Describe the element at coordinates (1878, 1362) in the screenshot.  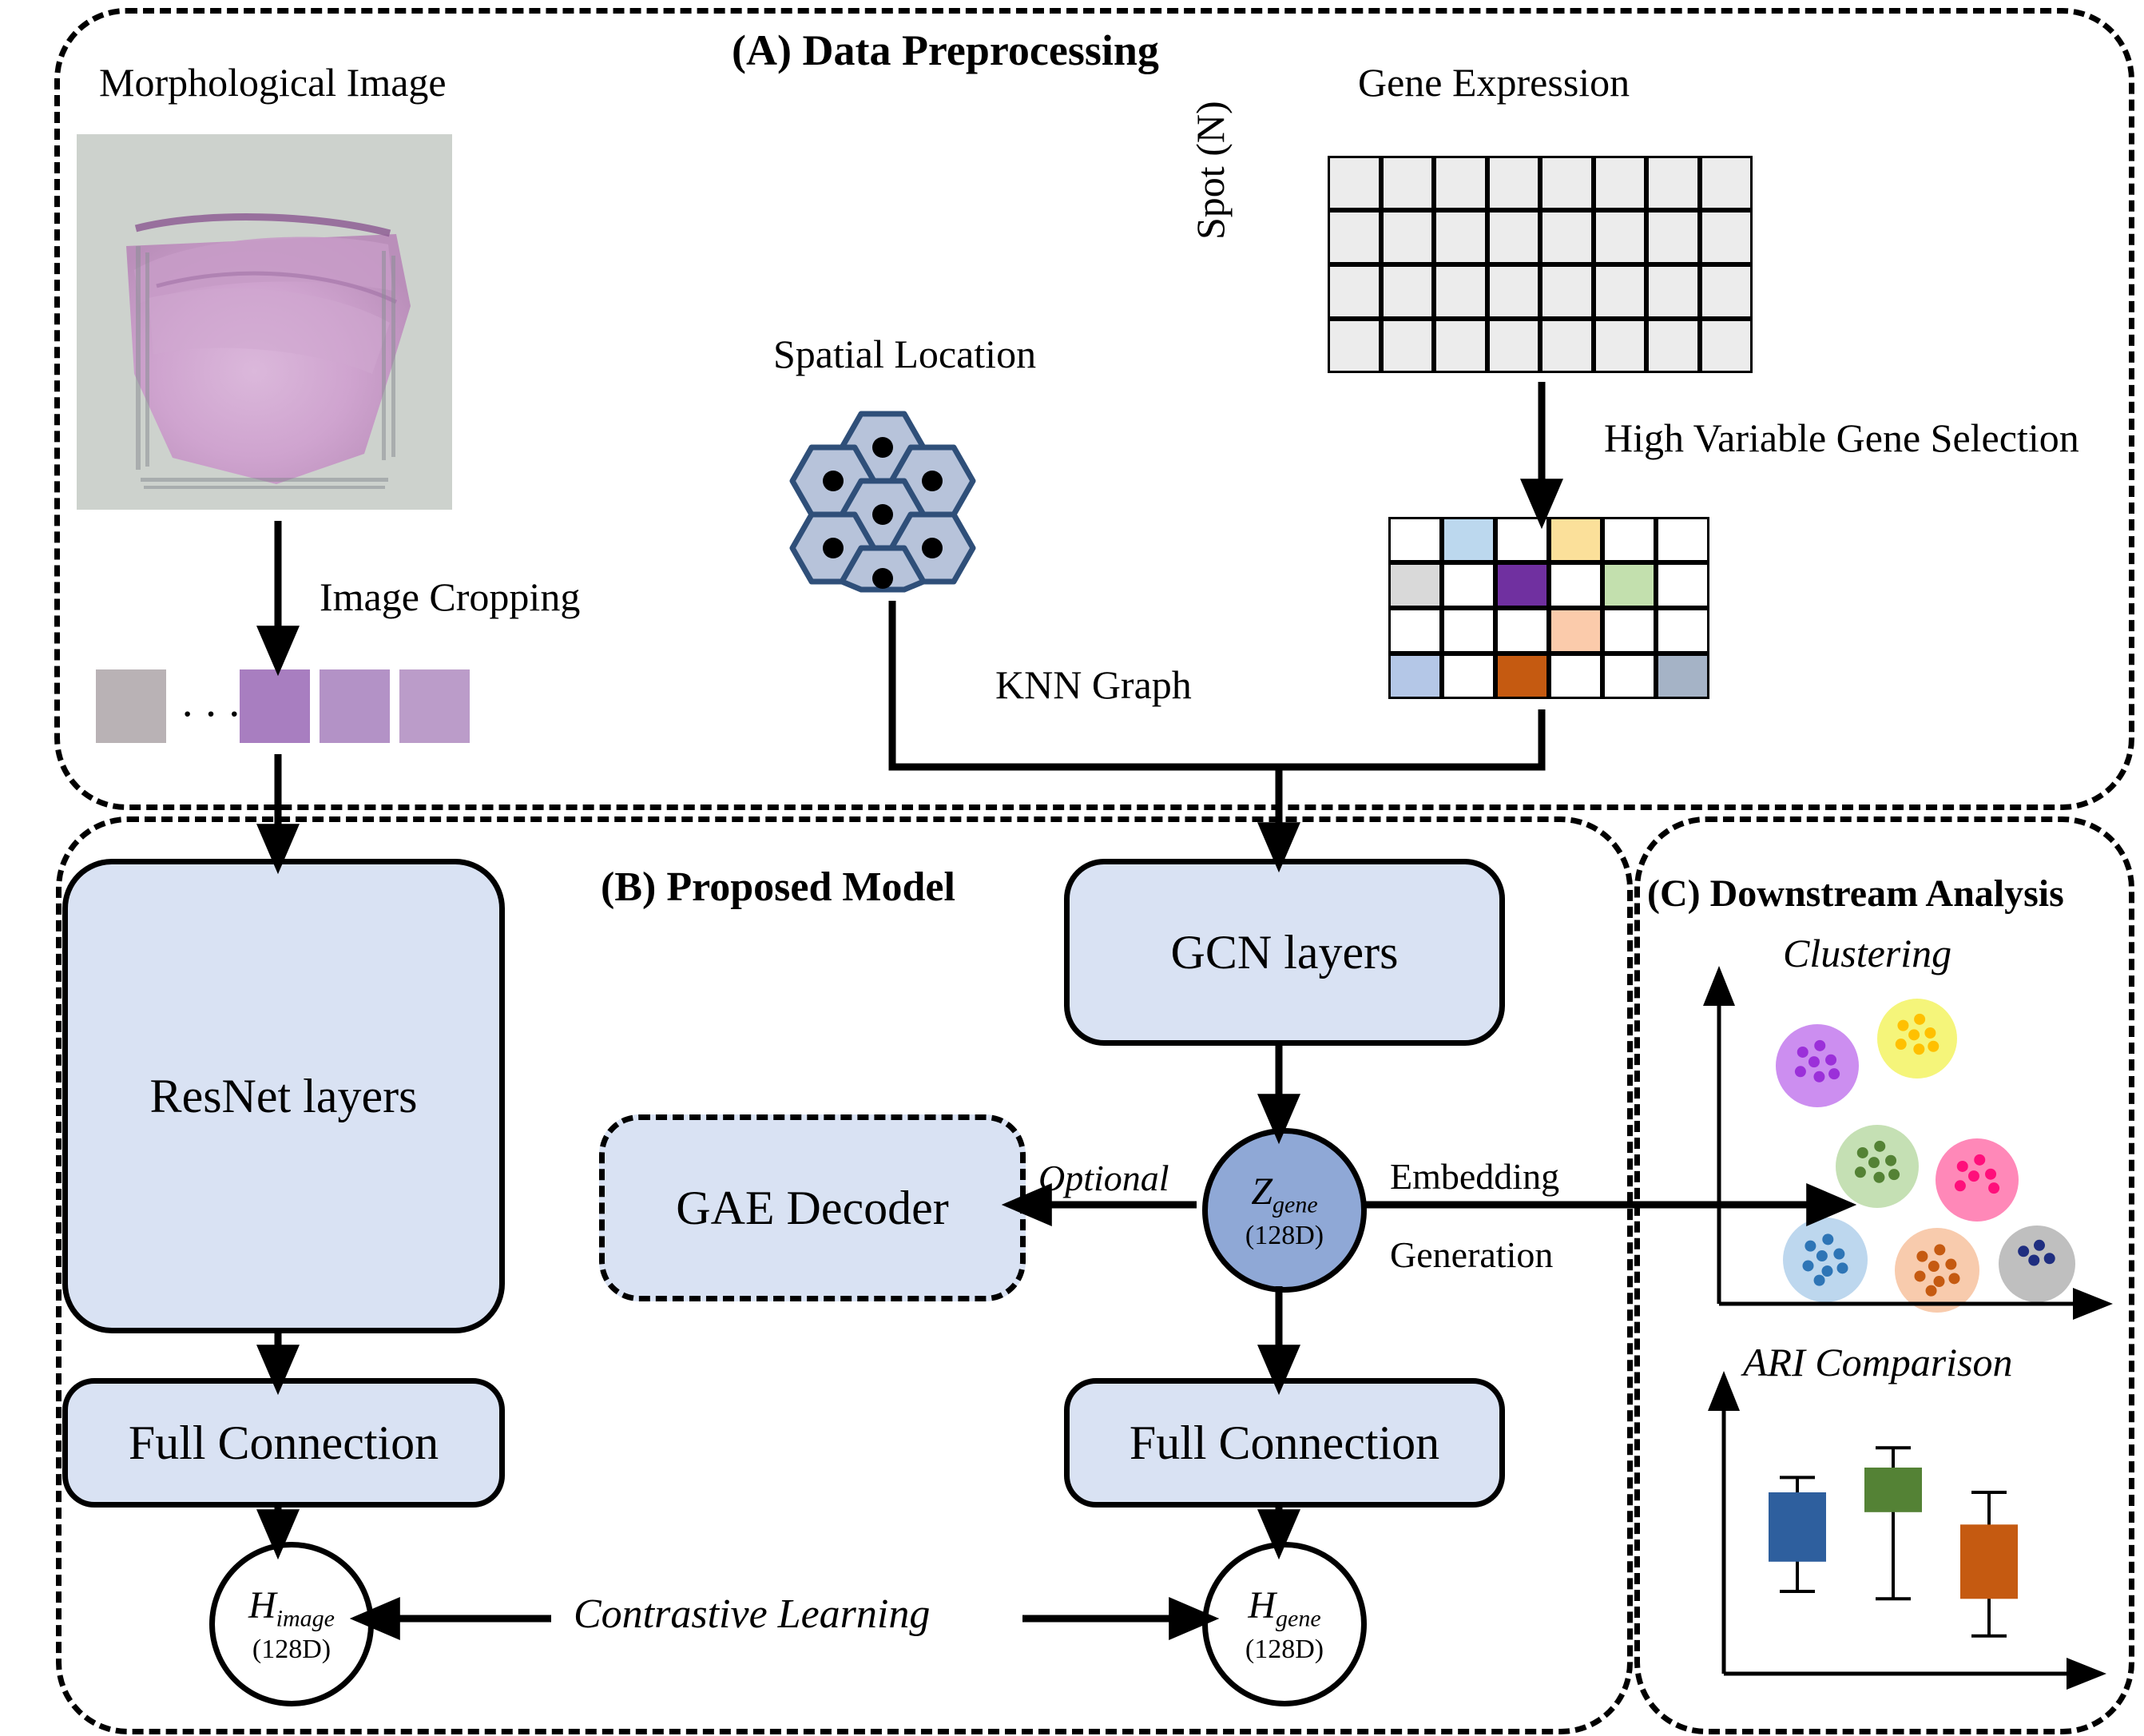
I see `ari-comparison-label: ARI Comparison` at that location.